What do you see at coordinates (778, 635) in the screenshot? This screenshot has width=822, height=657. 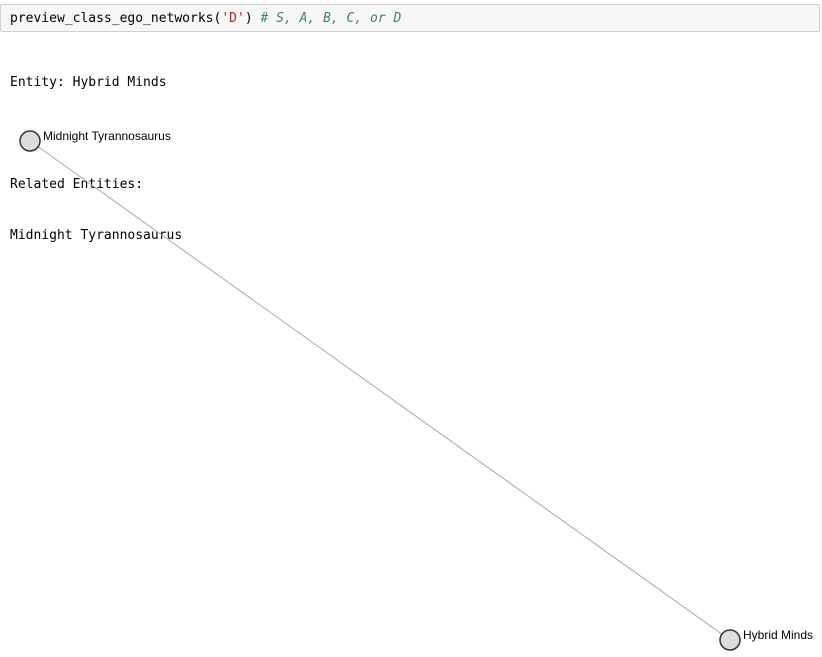 I see `node-label-hybrid-minds: Hybrid Minds` at bounding box center [778, 635].